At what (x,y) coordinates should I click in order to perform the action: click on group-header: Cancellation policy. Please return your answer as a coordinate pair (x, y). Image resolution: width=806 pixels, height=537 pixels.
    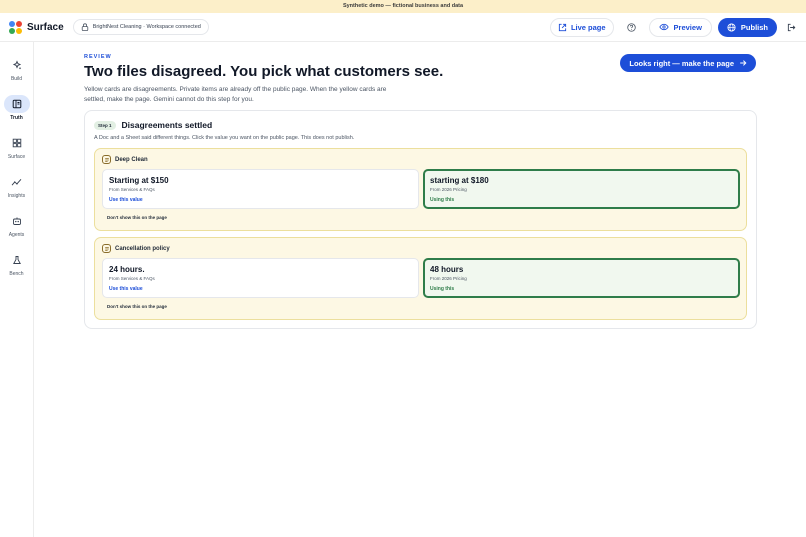
    Looking at the image, I should click on (136, 248).